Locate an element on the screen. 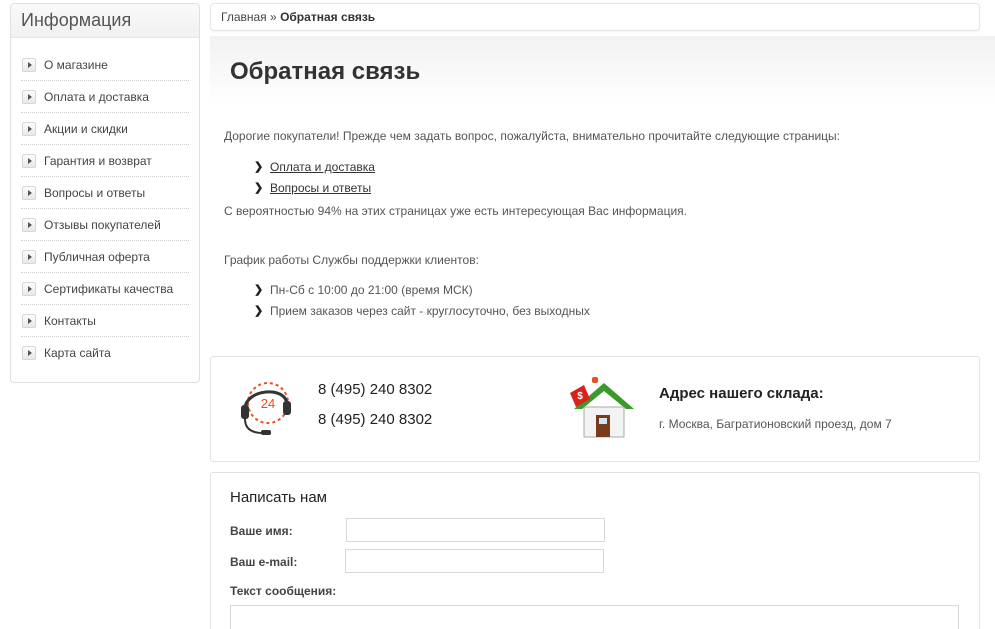 Image resolution: width=995 pixels, height=629 pixels. sidebar-item-label: Акции и скидки is located at coordinates (86, 128).